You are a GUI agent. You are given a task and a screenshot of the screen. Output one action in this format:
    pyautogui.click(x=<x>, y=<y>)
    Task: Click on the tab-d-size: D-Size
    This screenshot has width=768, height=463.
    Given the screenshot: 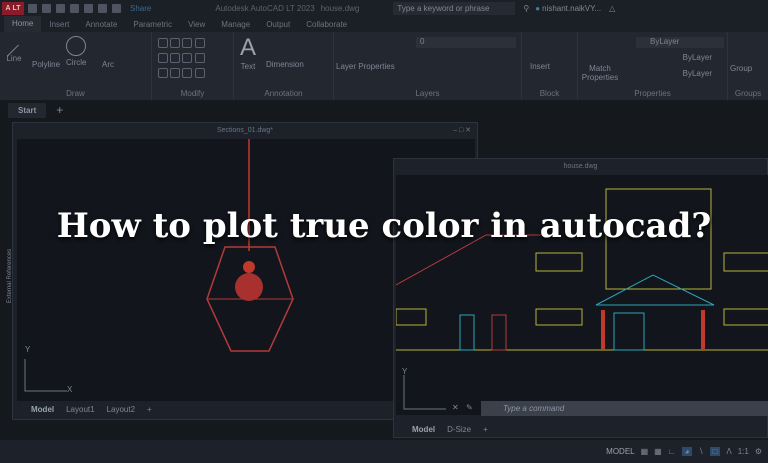 What is the action you would take?
    pyautogui.click(x=459, y=429)
    